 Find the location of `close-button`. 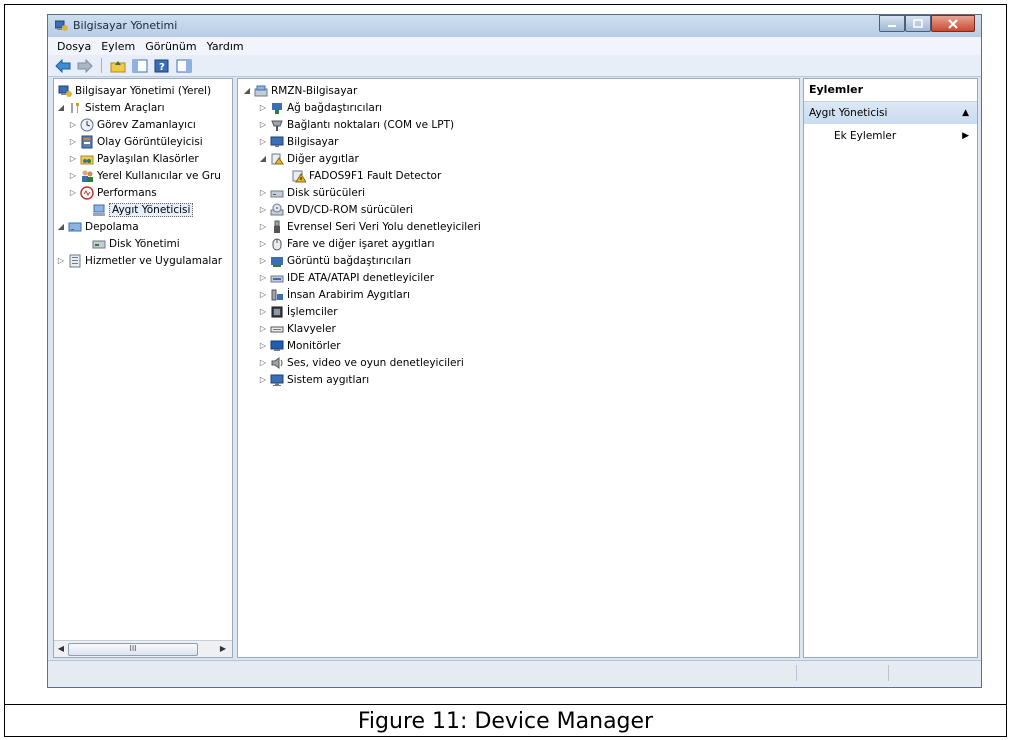

close-button is located at coordinates (953, 23).